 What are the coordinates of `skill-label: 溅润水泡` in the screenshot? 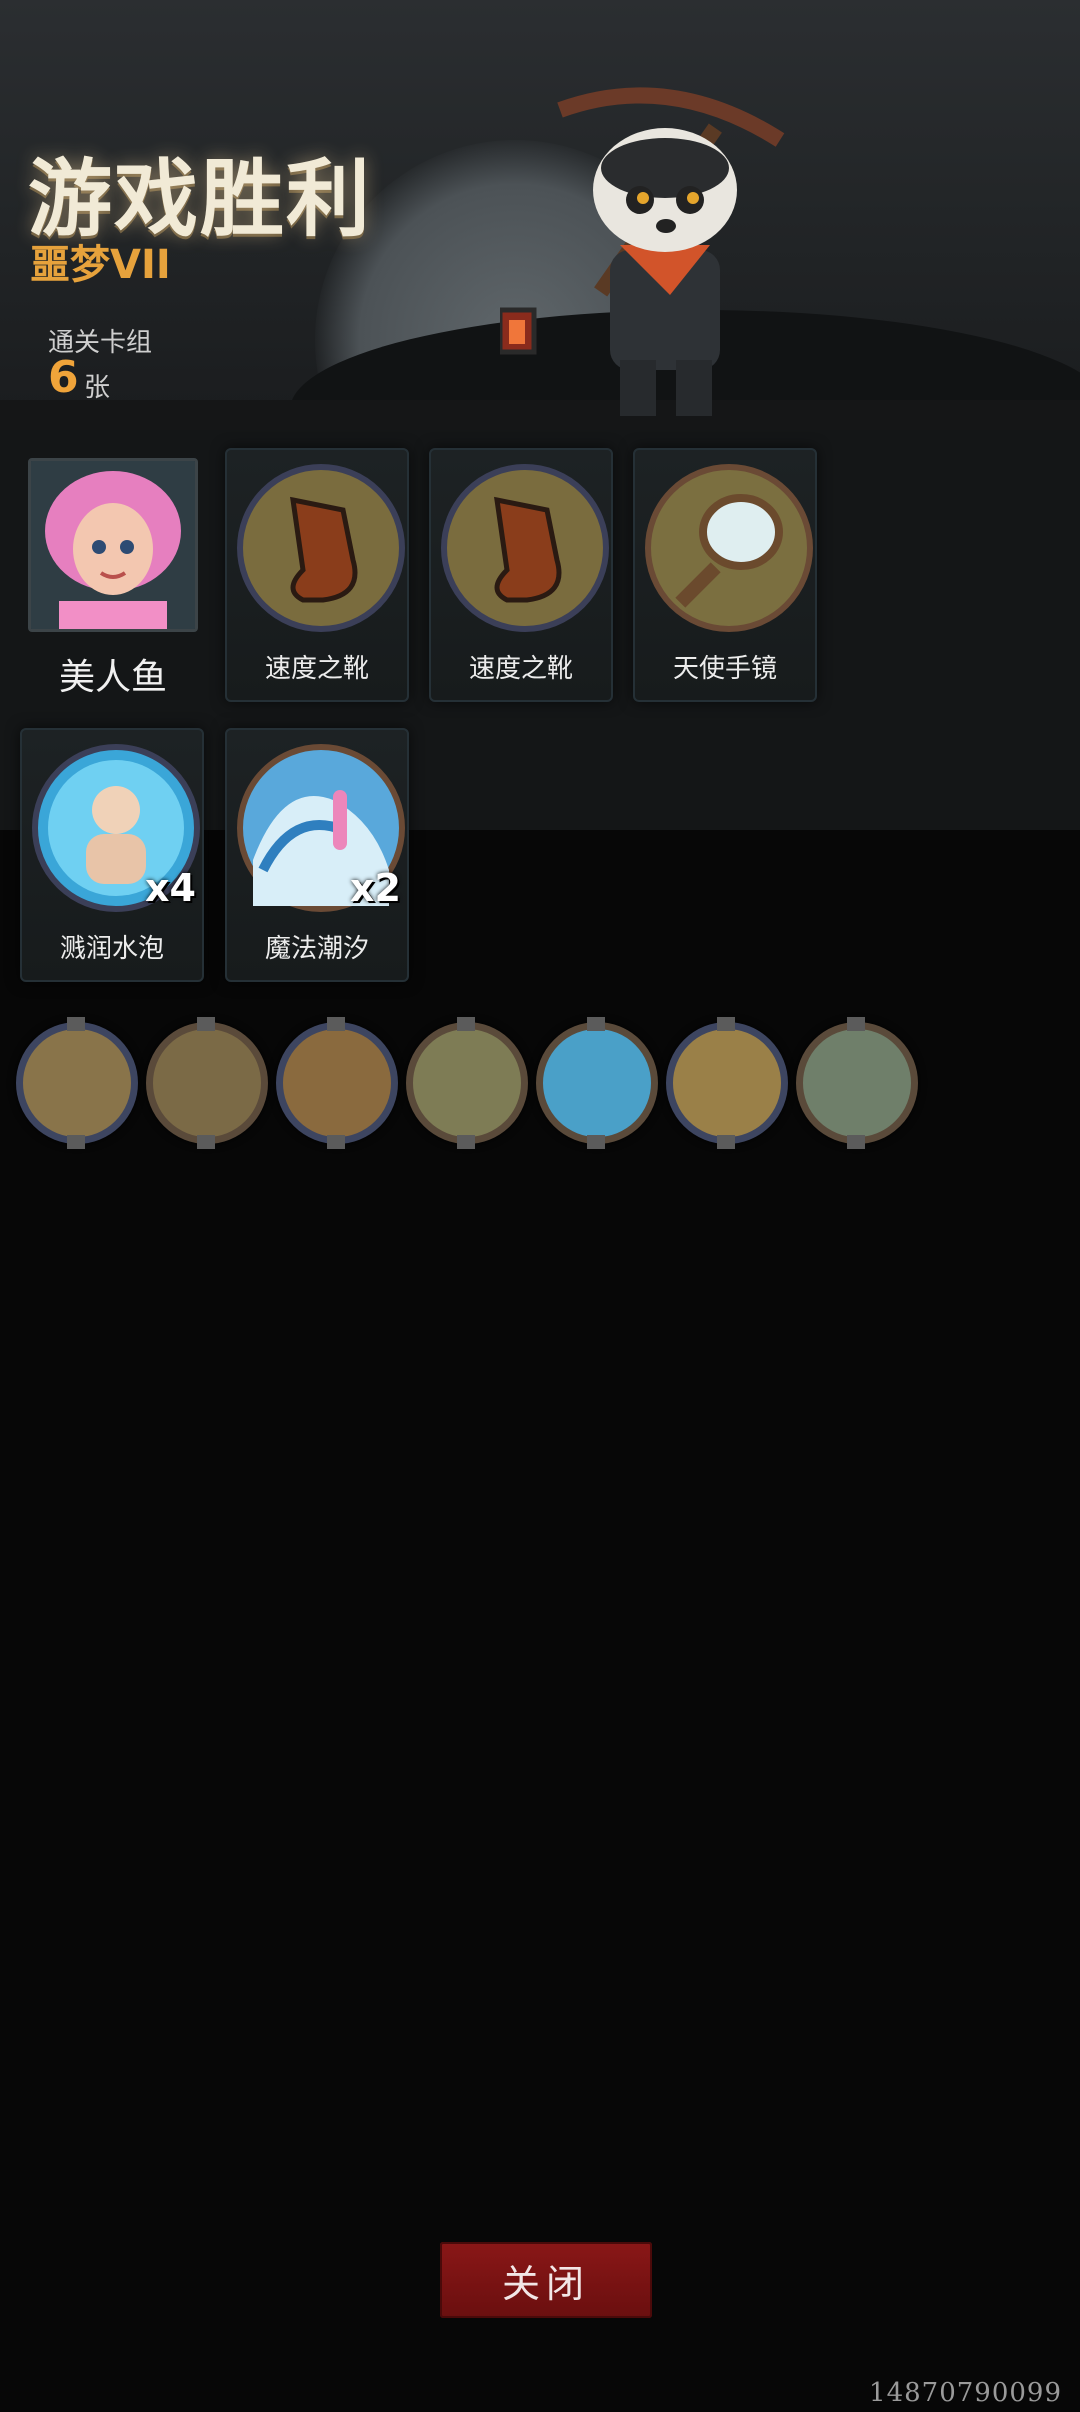 It's located at (111, 949).